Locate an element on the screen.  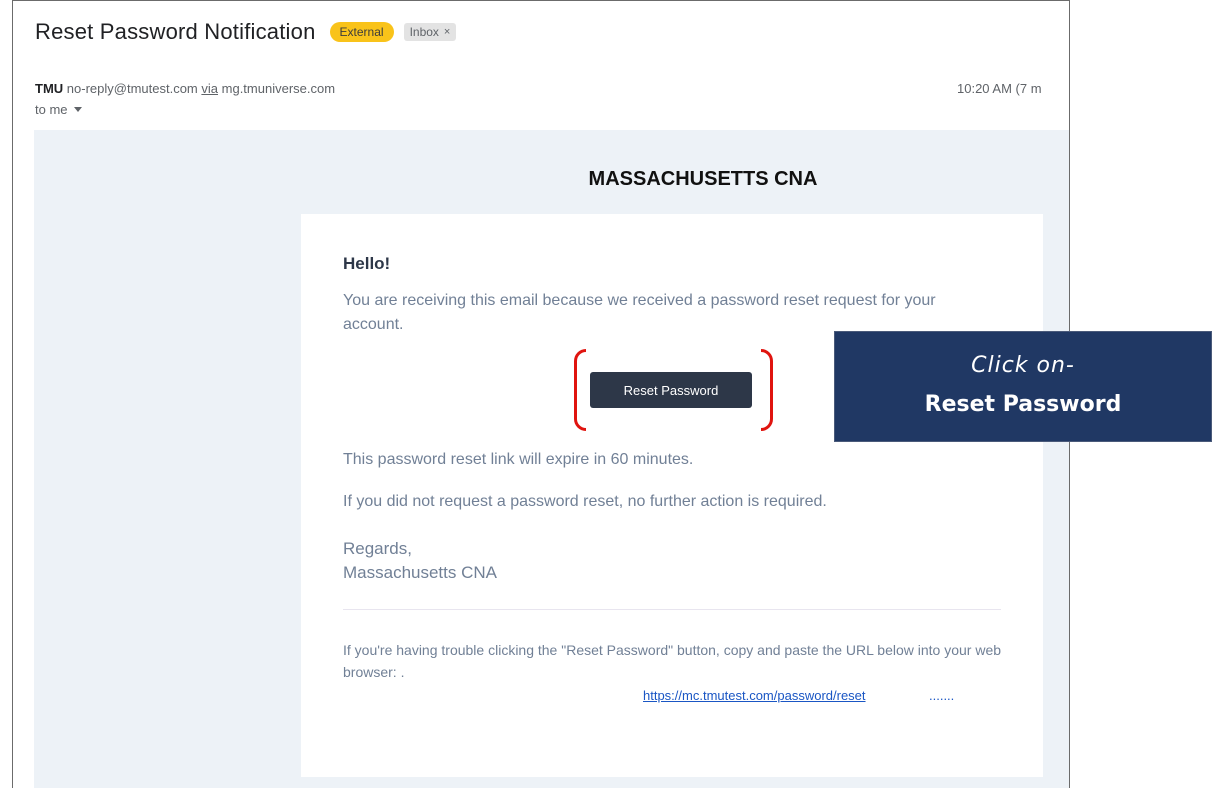
greeting: Hello! is located at coordinates (367, 263).